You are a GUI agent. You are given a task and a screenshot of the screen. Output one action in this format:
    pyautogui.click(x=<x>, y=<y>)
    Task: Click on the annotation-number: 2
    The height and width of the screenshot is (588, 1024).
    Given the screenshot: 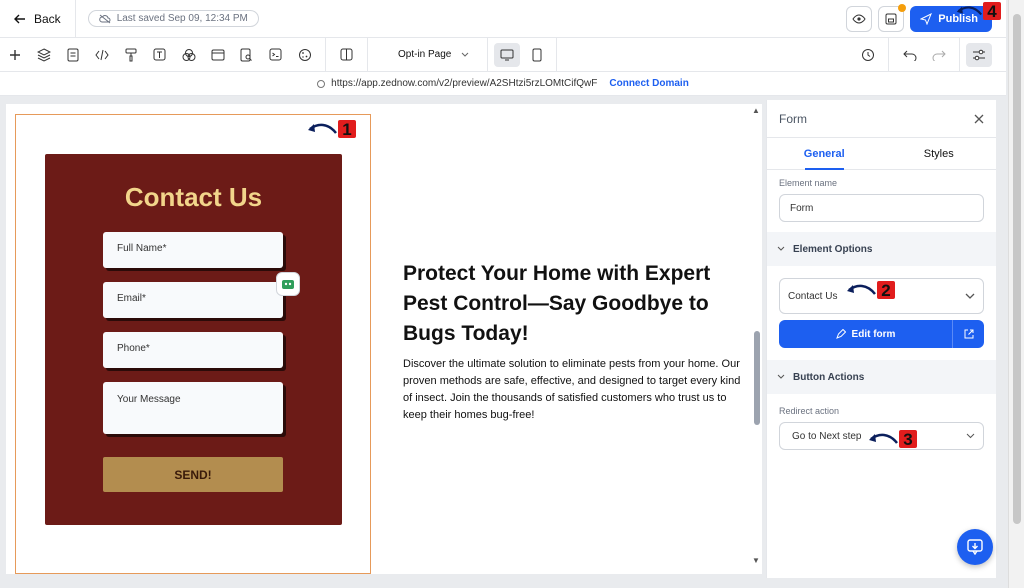 What is the action you would take?
    pyautogui.click(x=886, y=290)
    